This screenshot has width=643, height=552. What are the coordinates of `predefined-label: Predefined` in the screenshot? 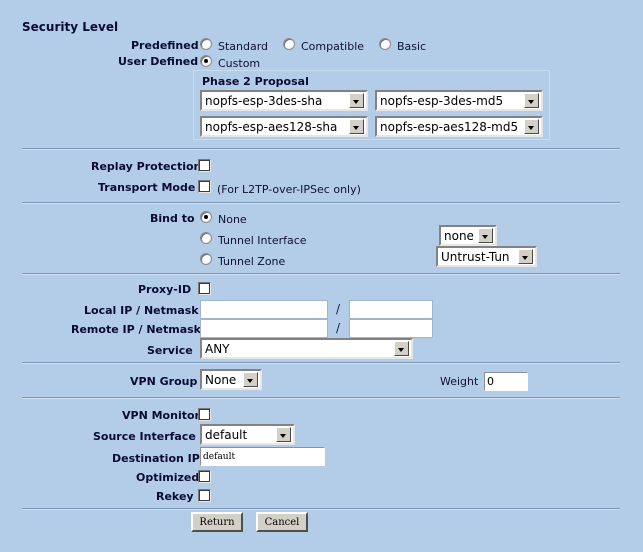 It's located at (165, 45).